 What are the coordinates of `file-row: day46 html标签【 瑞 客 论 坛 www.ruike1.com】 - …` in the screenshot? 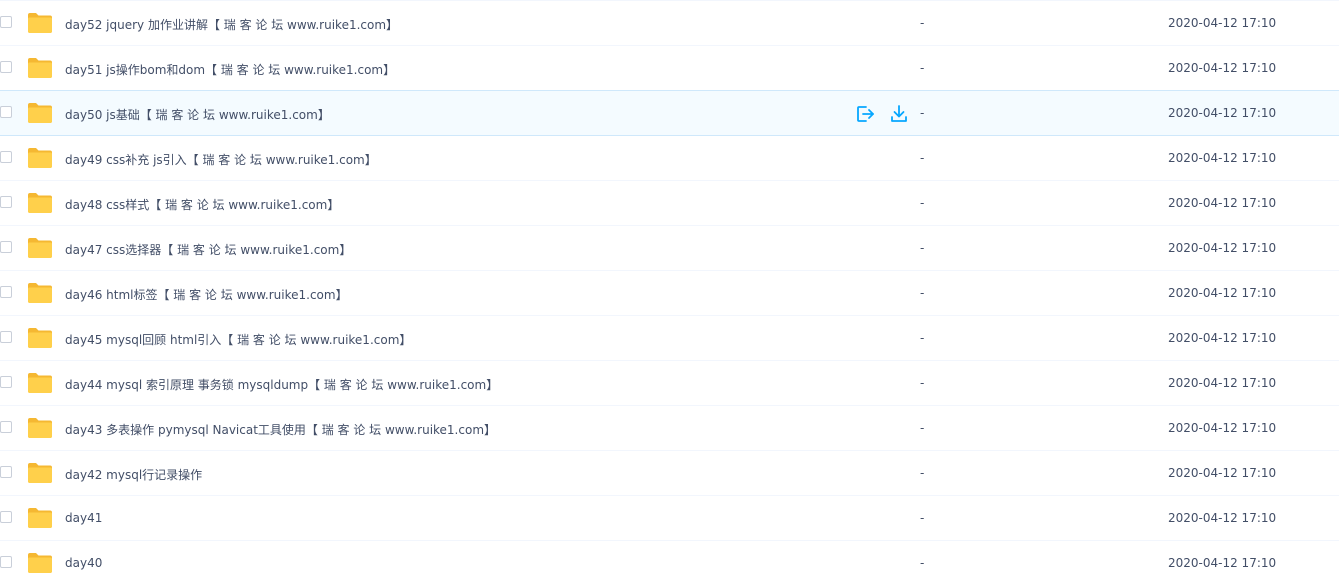 It's located at (669, 293).